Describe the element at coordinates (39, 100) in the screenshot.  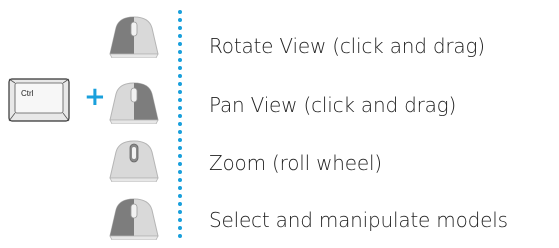
I see `ctrl-key-icon` at that location.